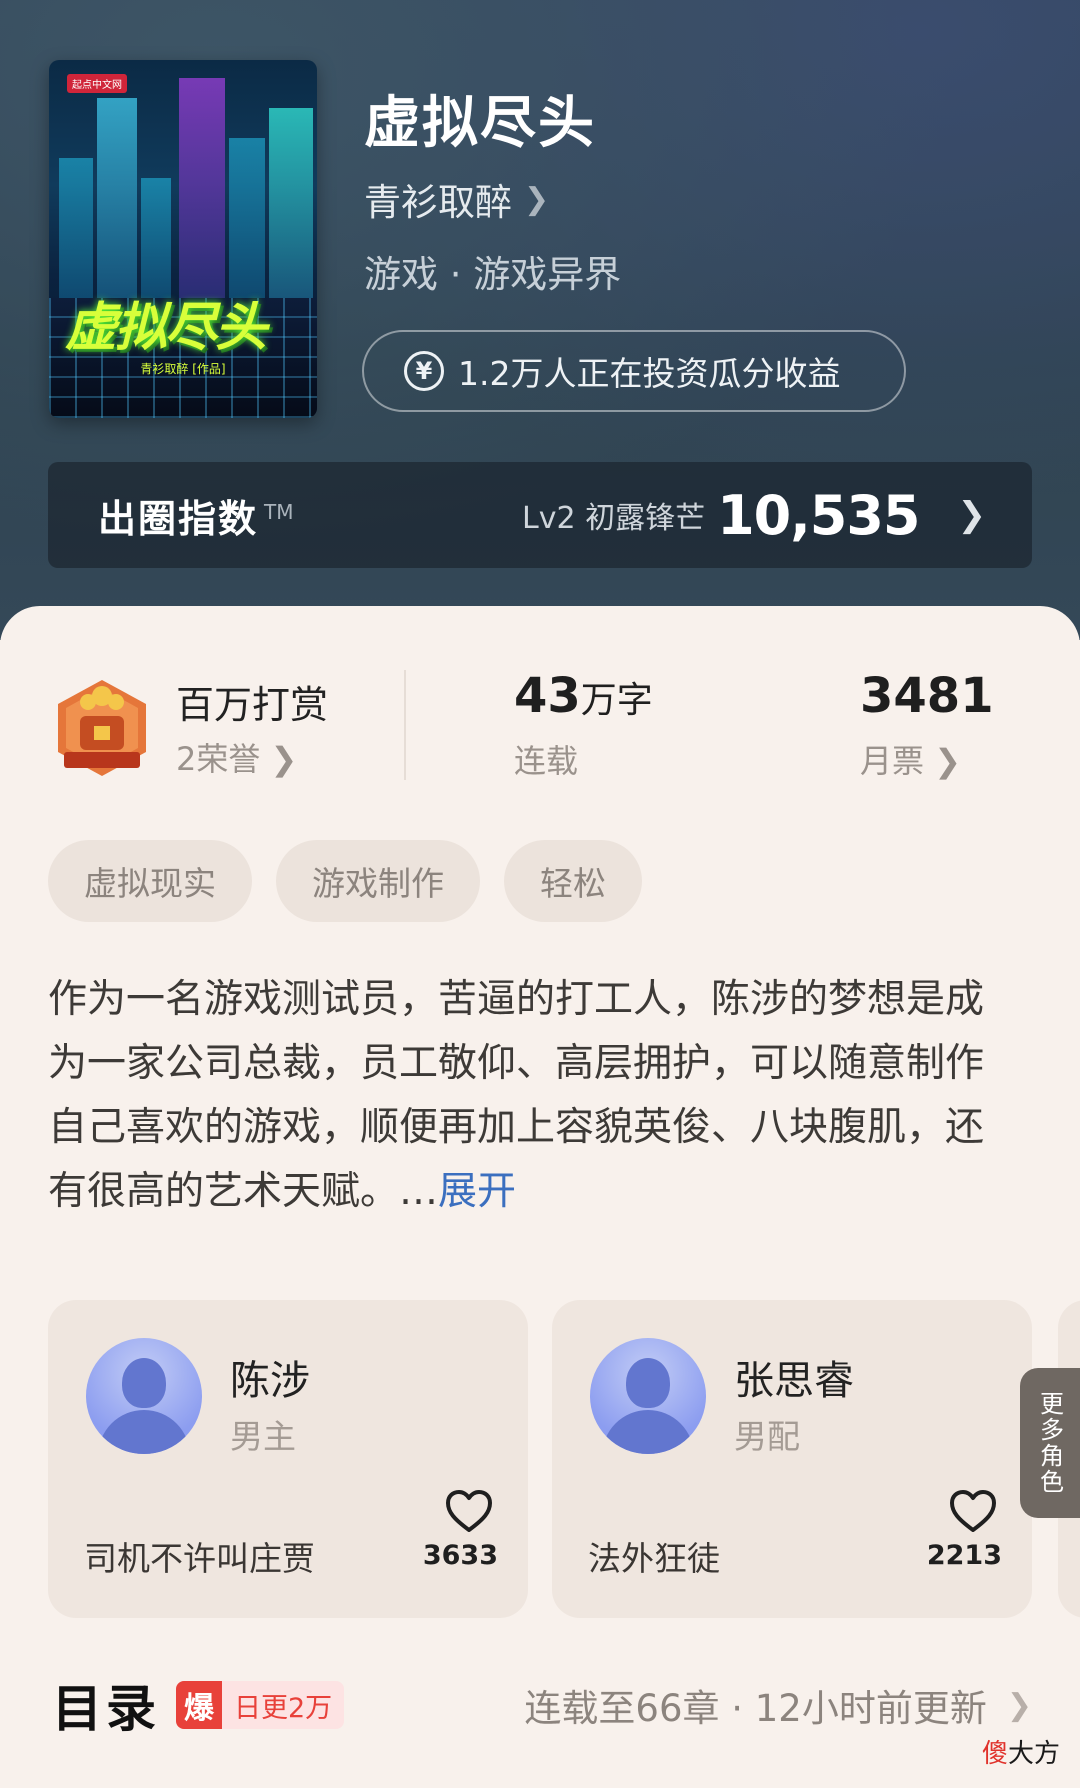  I want to click on stats-divider, so click(405, 725).